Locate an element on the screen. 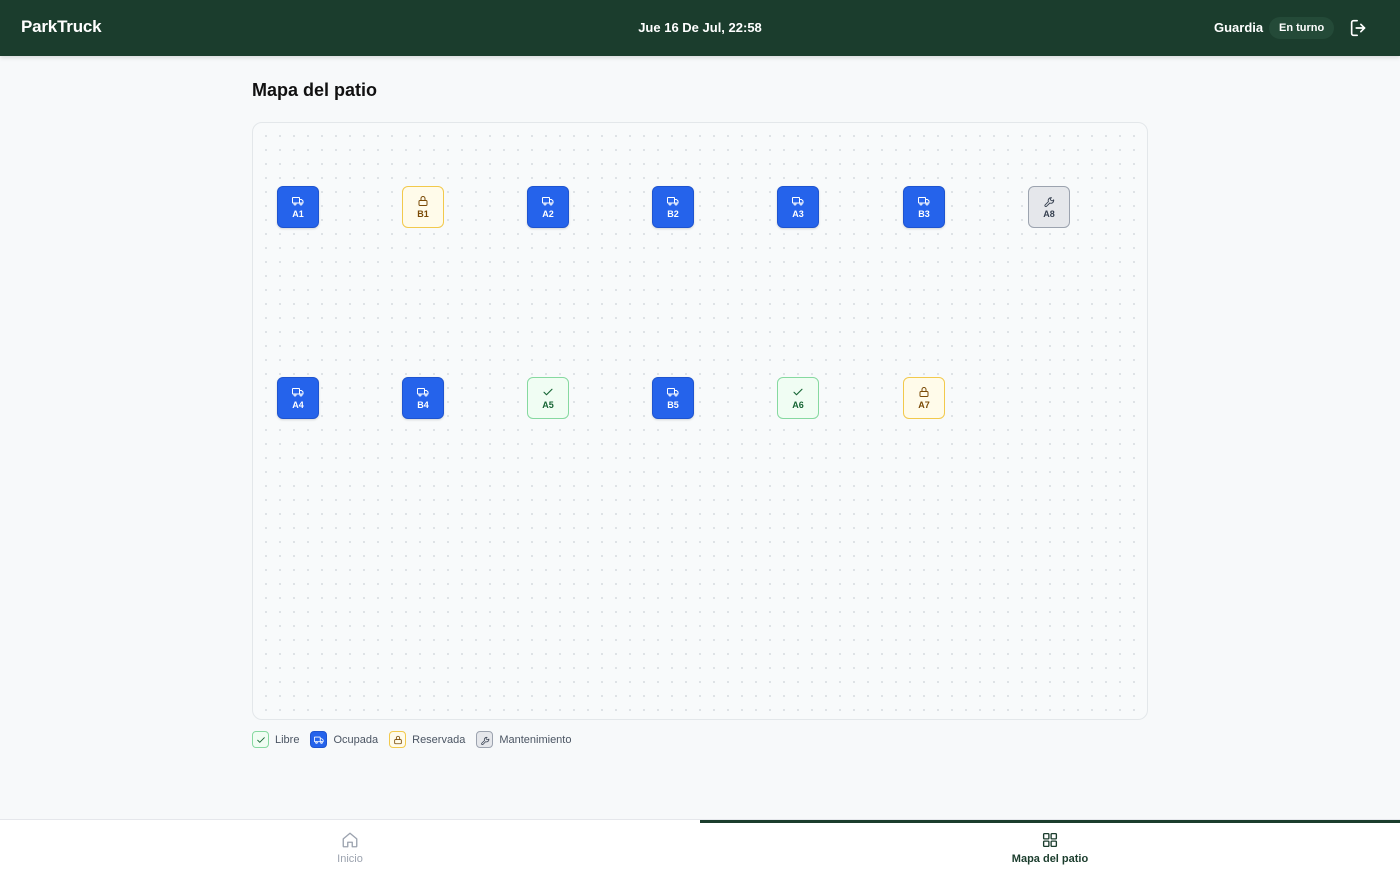  spot-b1: B1 is located at coordinates (423, 207).